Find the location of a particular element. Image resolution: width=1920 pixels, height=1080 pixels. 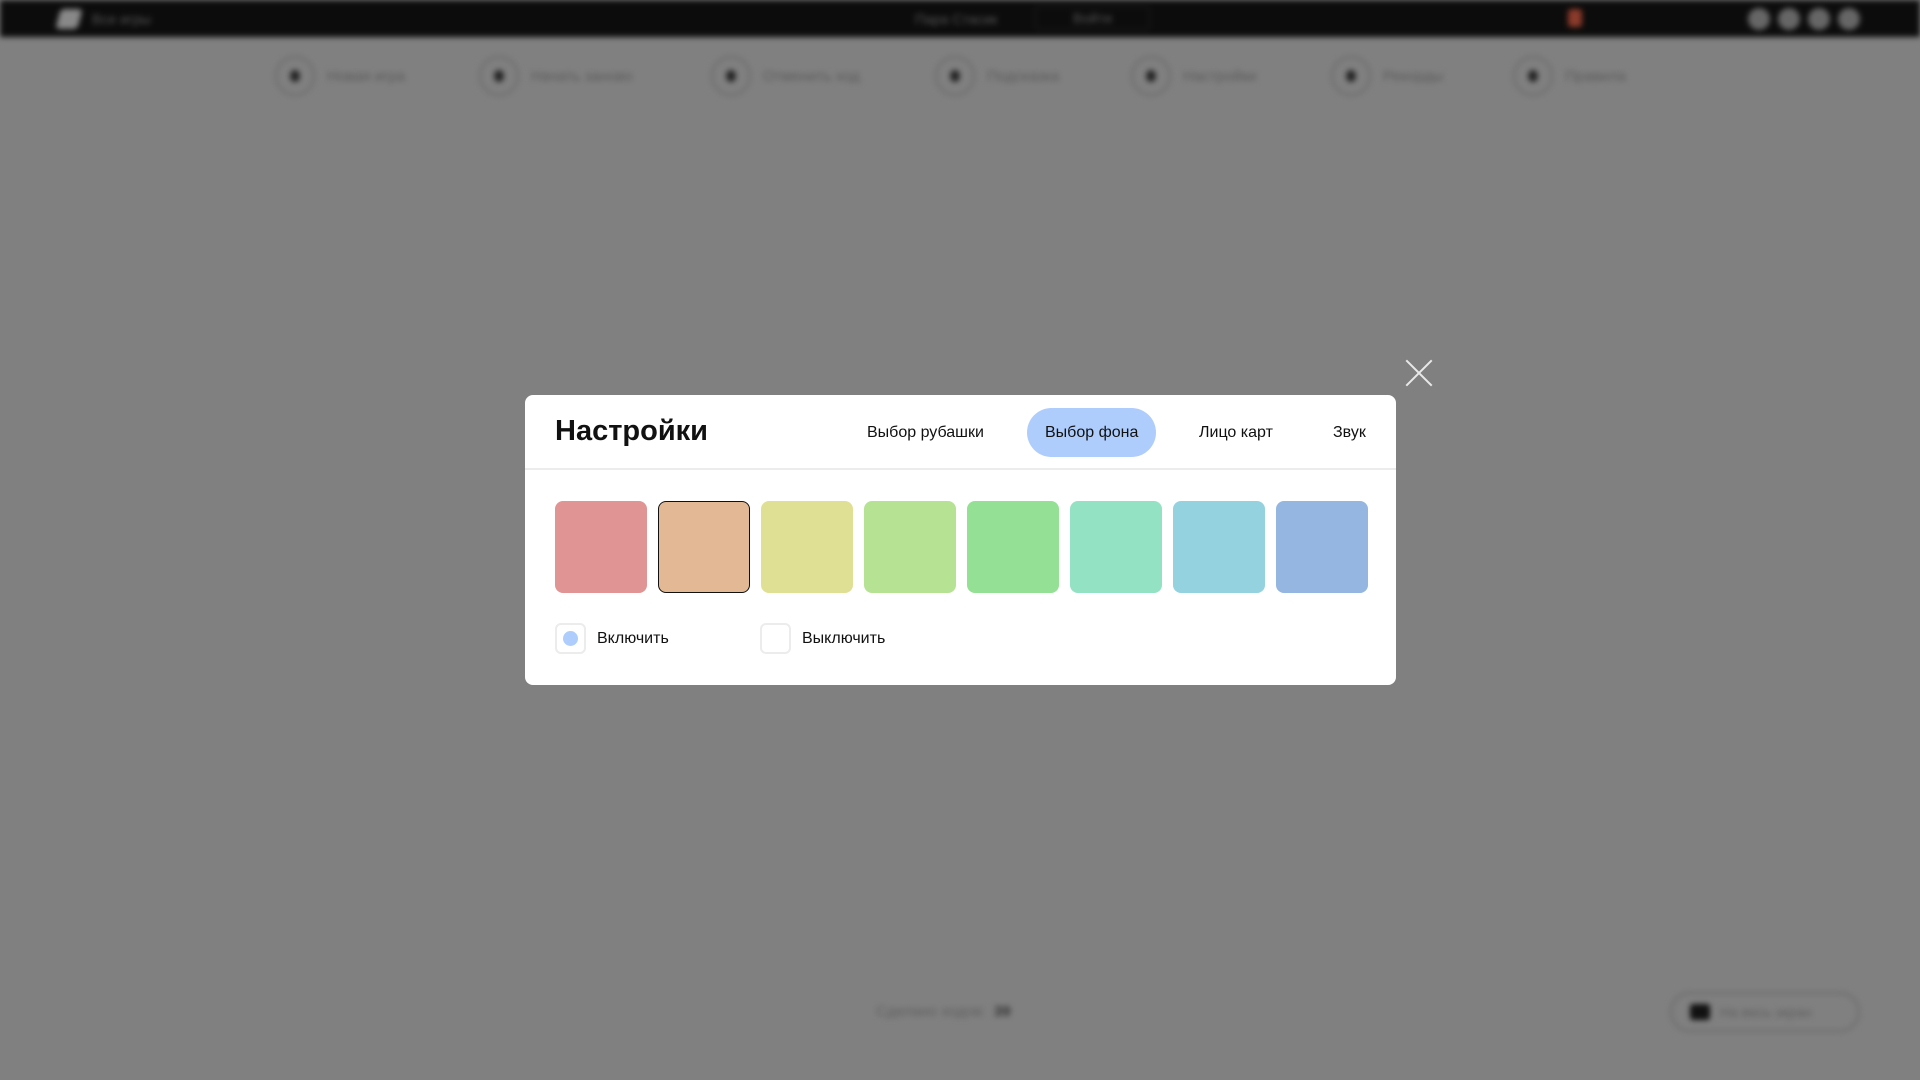

login-button: Войти is located at coordinates (1092, 18).